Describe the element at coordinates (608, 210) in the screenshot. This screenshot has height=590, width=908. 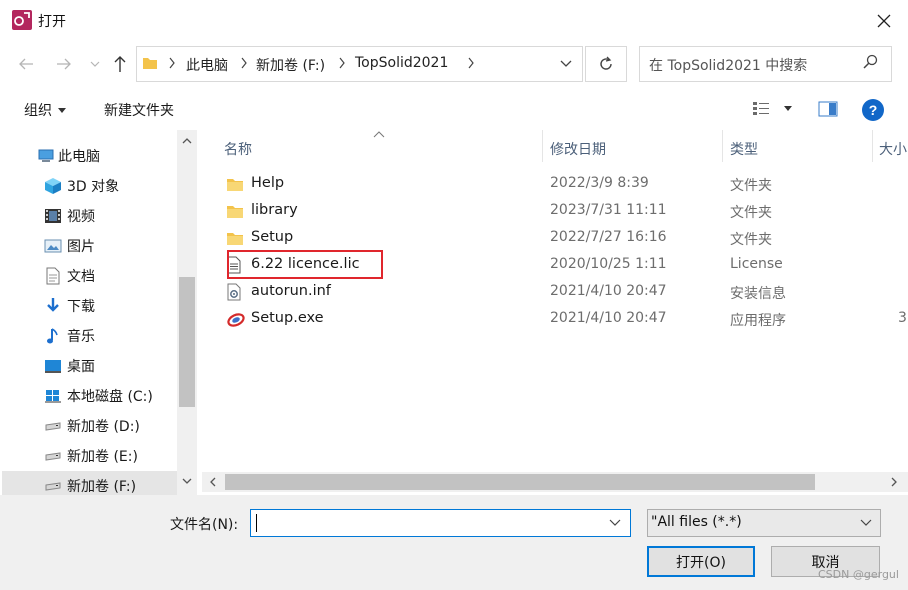
I see `file-date: 2023/7/31 11:11` at that location.